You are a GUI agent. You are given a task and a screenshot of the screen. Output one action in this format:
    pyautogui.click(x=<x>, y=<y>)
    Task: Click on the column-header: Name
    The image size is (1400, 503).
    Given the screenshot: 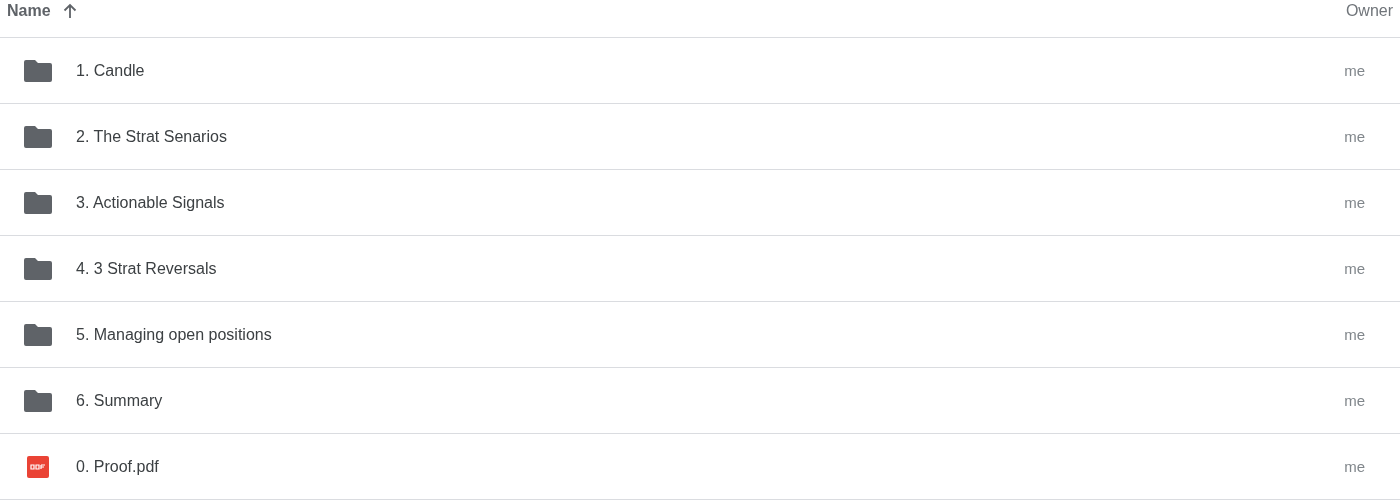 What is the action you would take?
    pyautogui.click(x=29, y=11)
    